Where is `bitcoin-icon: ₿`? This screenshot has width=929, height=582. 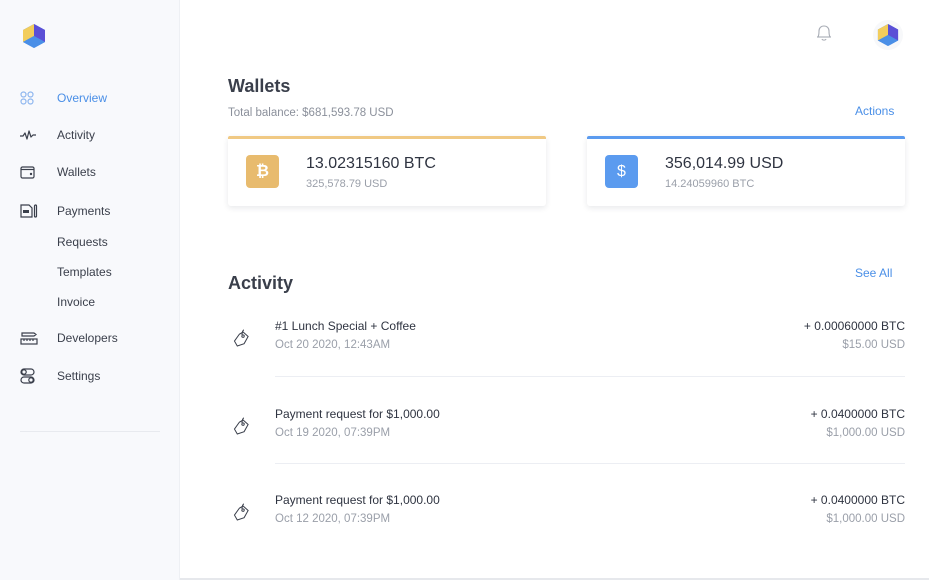 bitcoin-icon: ₿ is located at coordinates (262, 171).